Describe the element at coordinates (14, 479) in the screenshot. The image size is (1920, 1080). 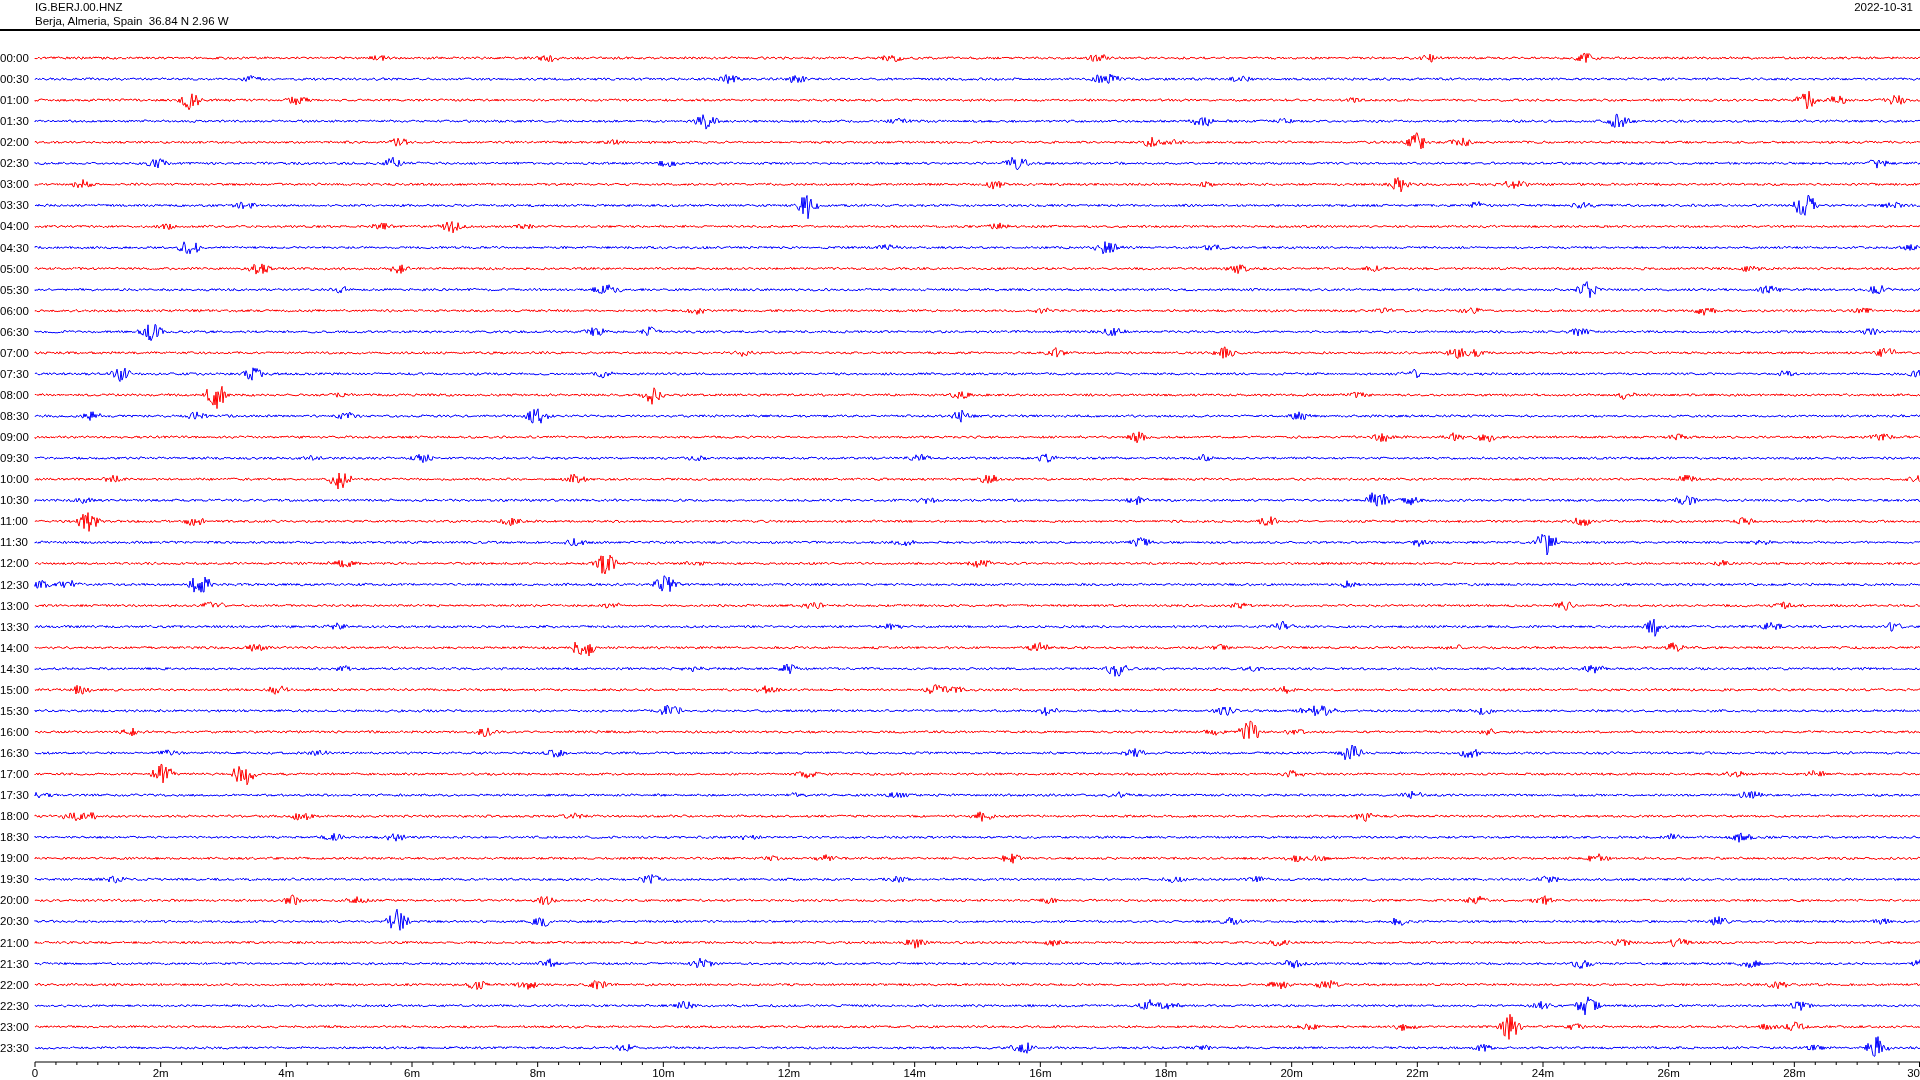
I see `time-label: 10:00` at that location.